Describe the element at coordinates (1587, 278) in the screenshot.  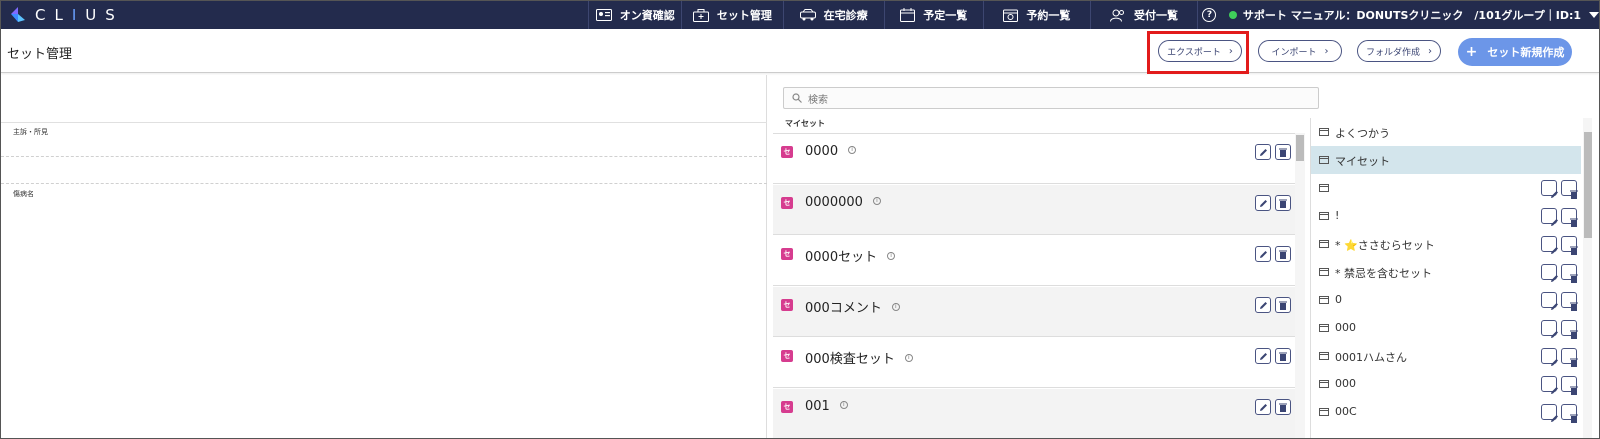
I see `folder-list-scrollbar` at that location.